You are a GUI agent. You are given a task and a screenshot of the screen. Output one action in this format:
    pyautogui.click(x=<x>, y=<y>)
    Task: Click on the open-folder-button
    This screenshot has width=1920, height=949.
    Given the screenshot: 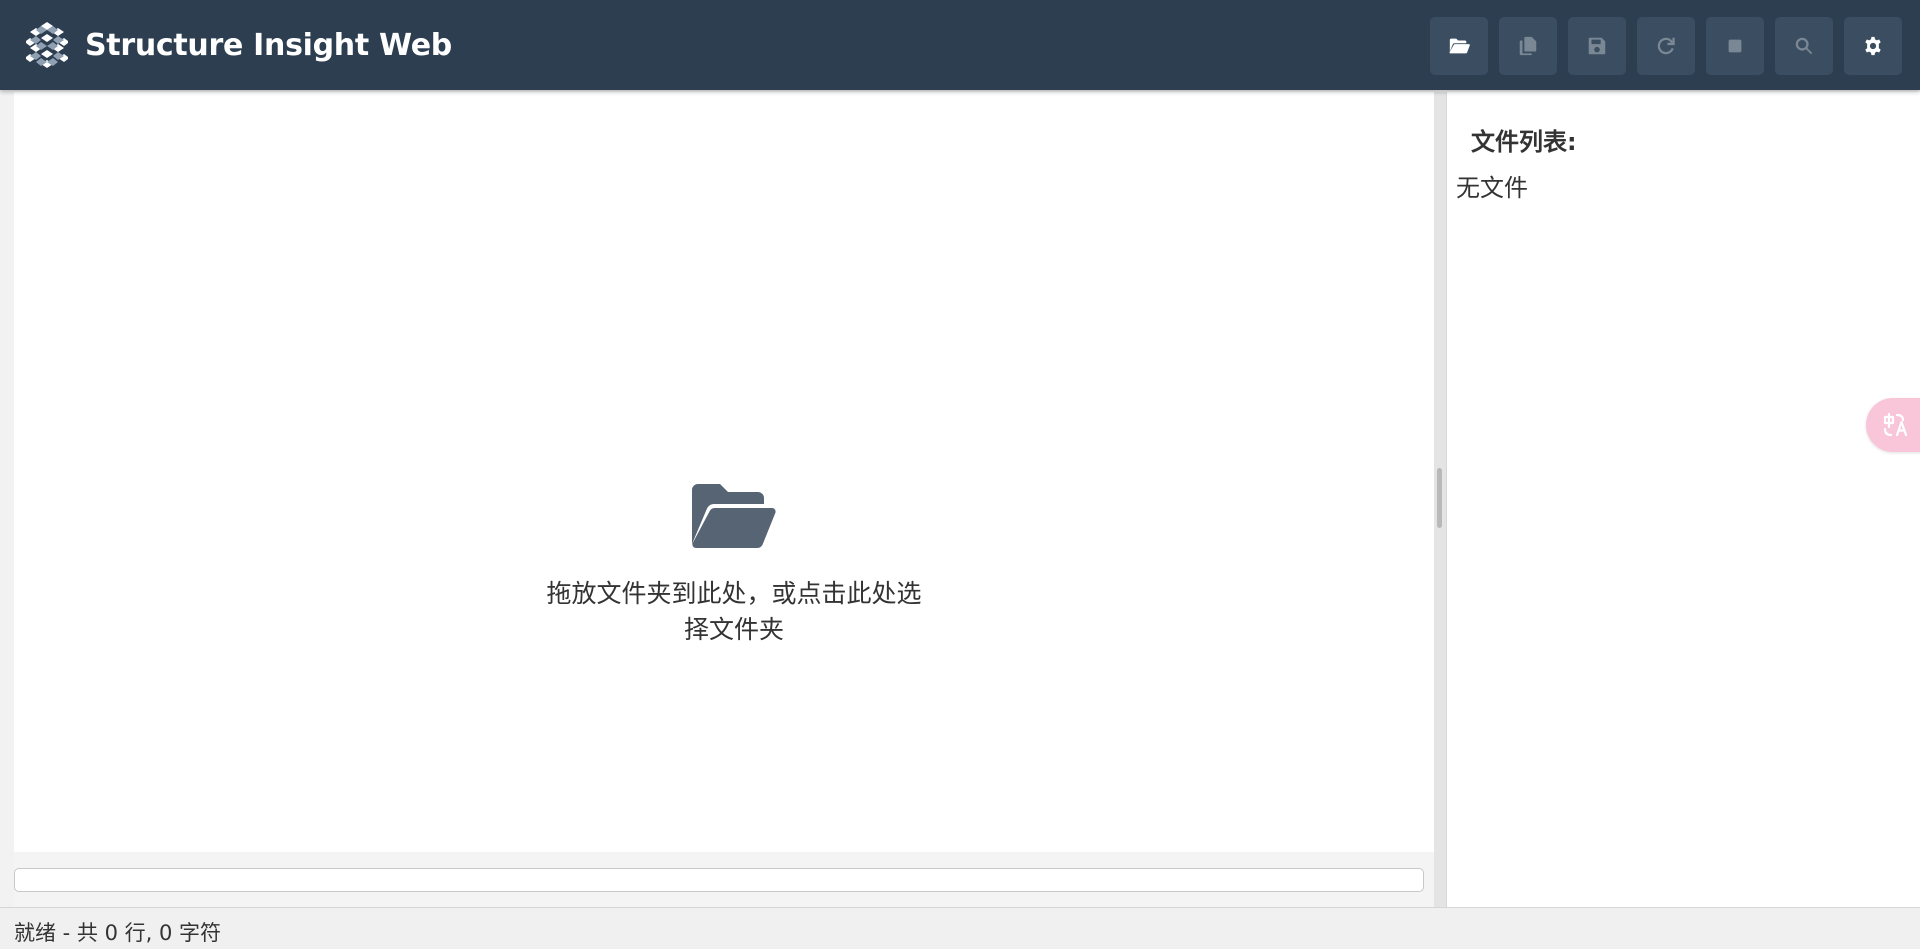 What is the action you would take?
    pyautogui.click(x=1459, y=46)
    